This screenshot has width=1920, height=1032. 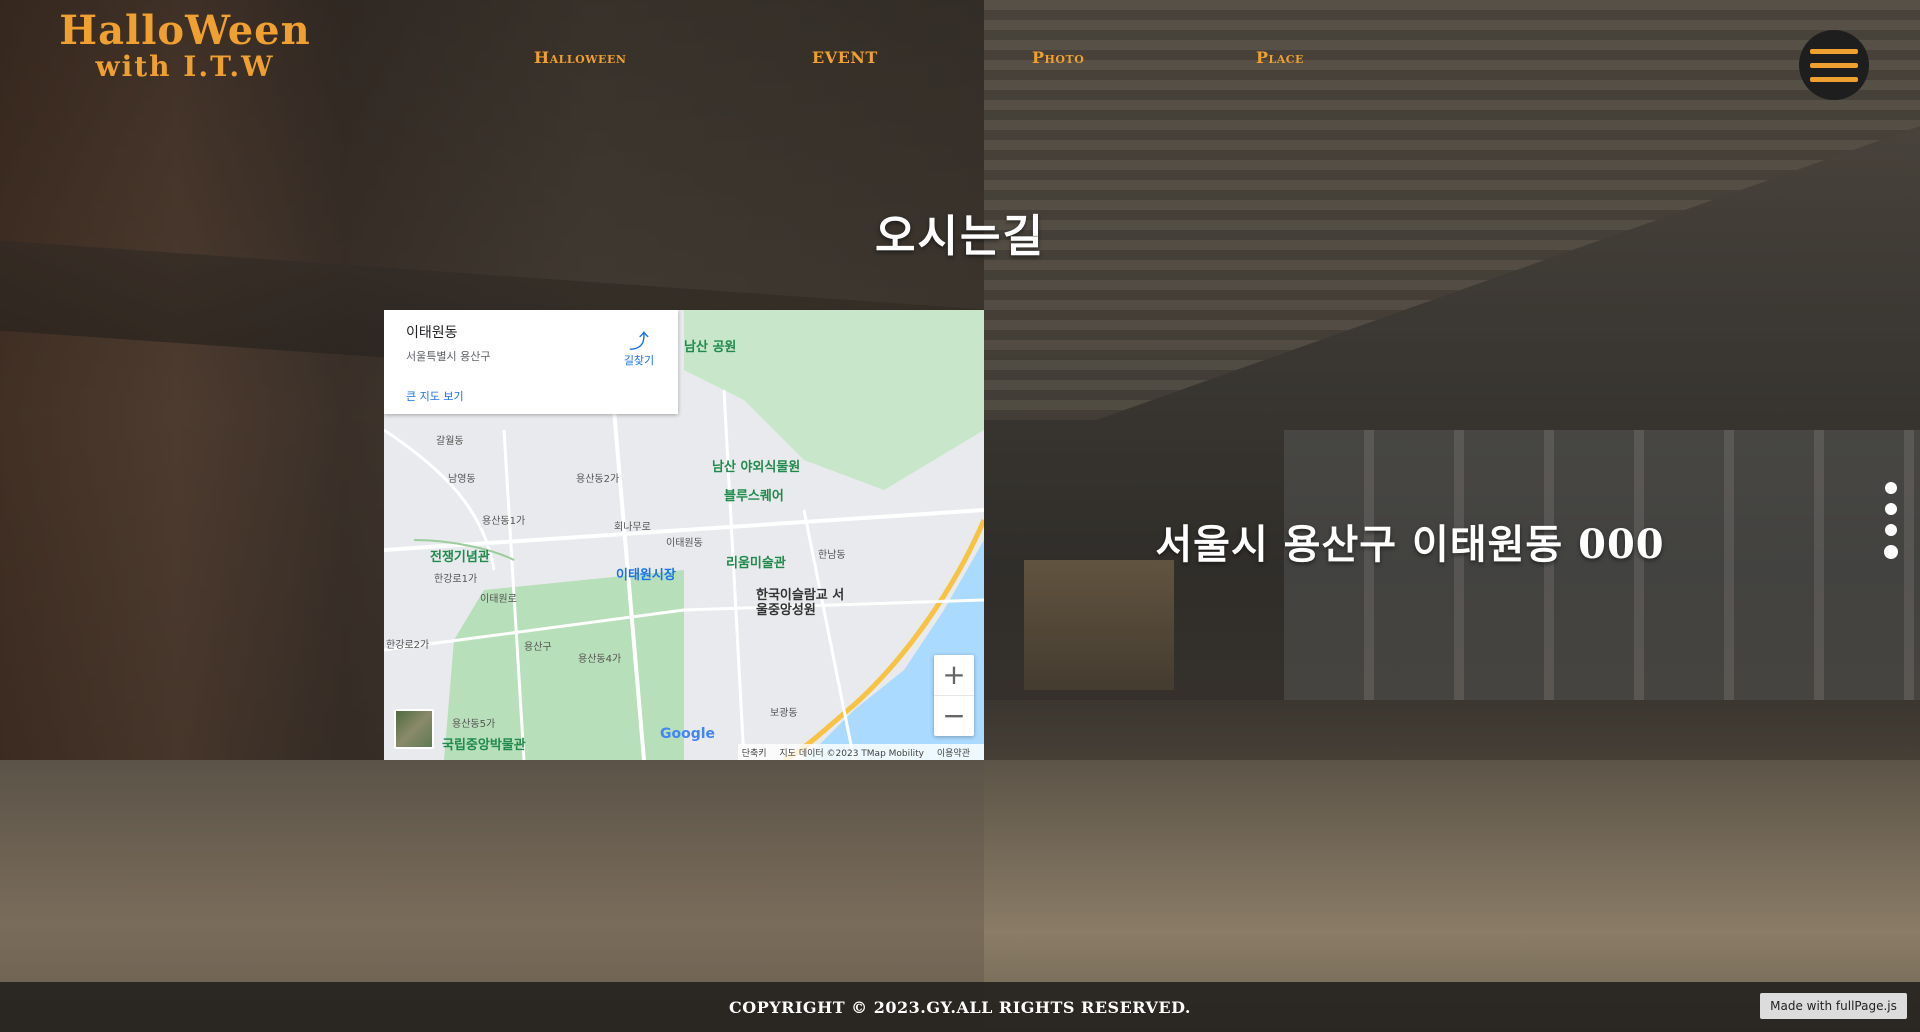 What do you see at coordinates (954, 675) in the screenshot?
I see `zoom-in-button: +` at bounding box center [954, 675].